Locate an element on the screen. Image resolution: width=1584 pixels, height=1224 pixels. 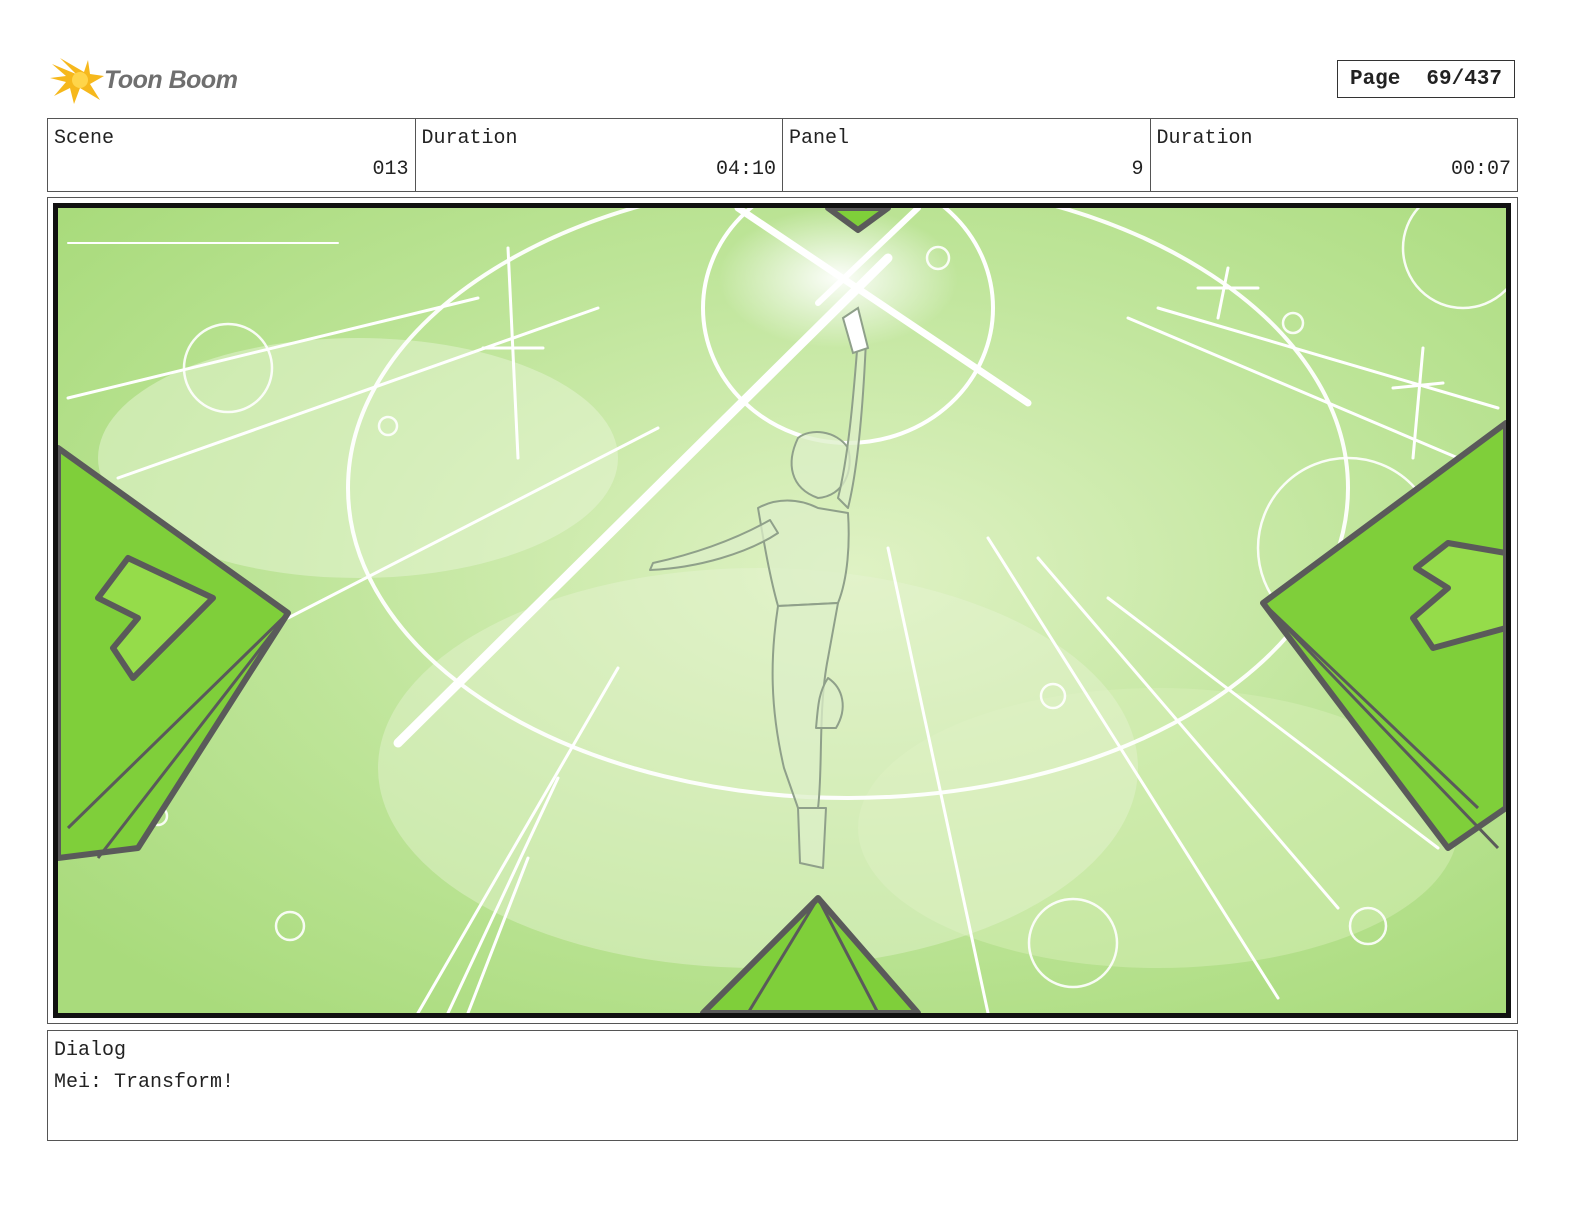
dialog-text: Mei: Transform! is located at coordinates (144, 1082).